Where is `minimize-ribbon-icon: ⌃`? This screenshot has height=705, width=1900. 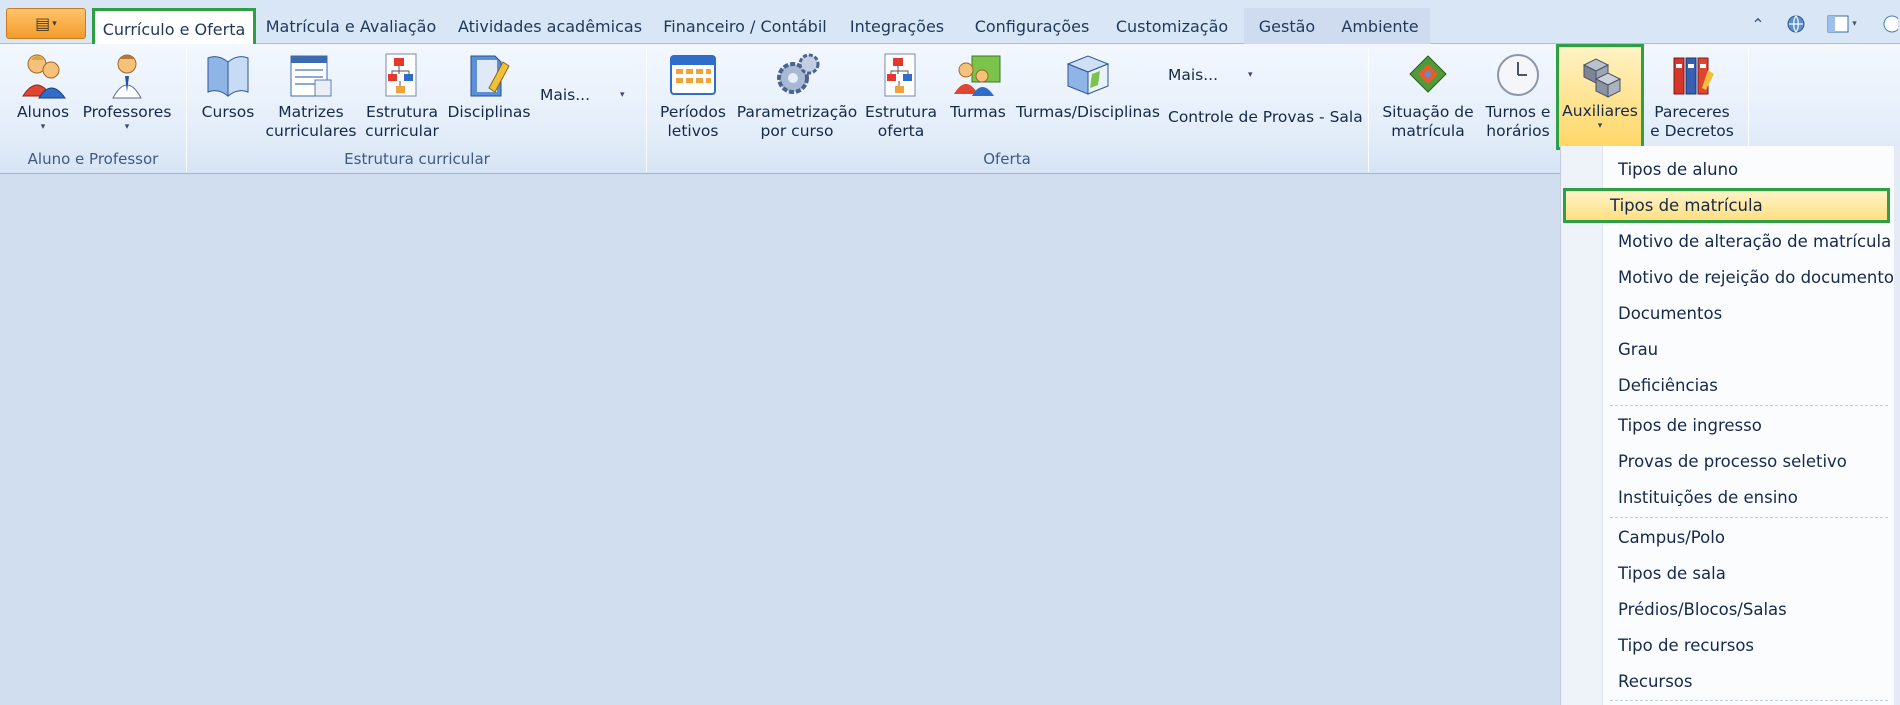 minimize-ribbon-icon: ⌃ is located at coordinates (1758, 24).